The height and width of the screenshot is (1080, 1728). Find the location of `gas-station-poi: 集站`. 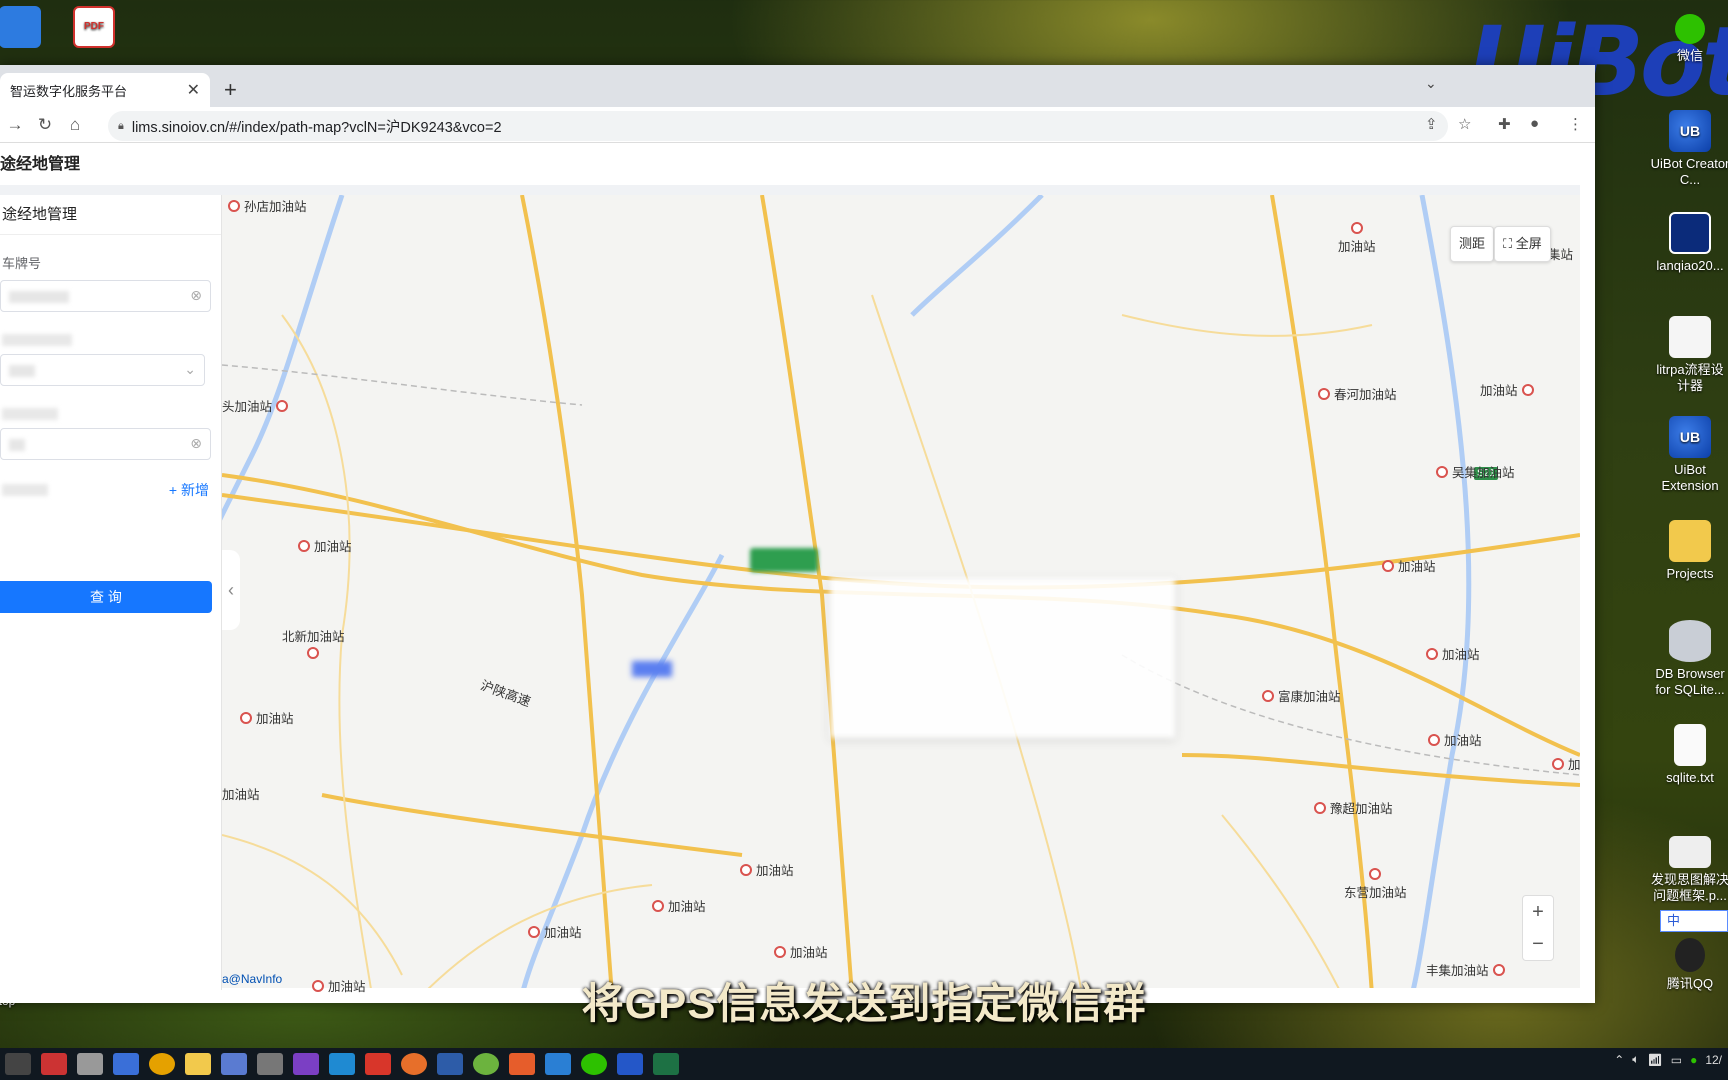

gas-station-poi: 集站 is located at coordinates (1560, 253).